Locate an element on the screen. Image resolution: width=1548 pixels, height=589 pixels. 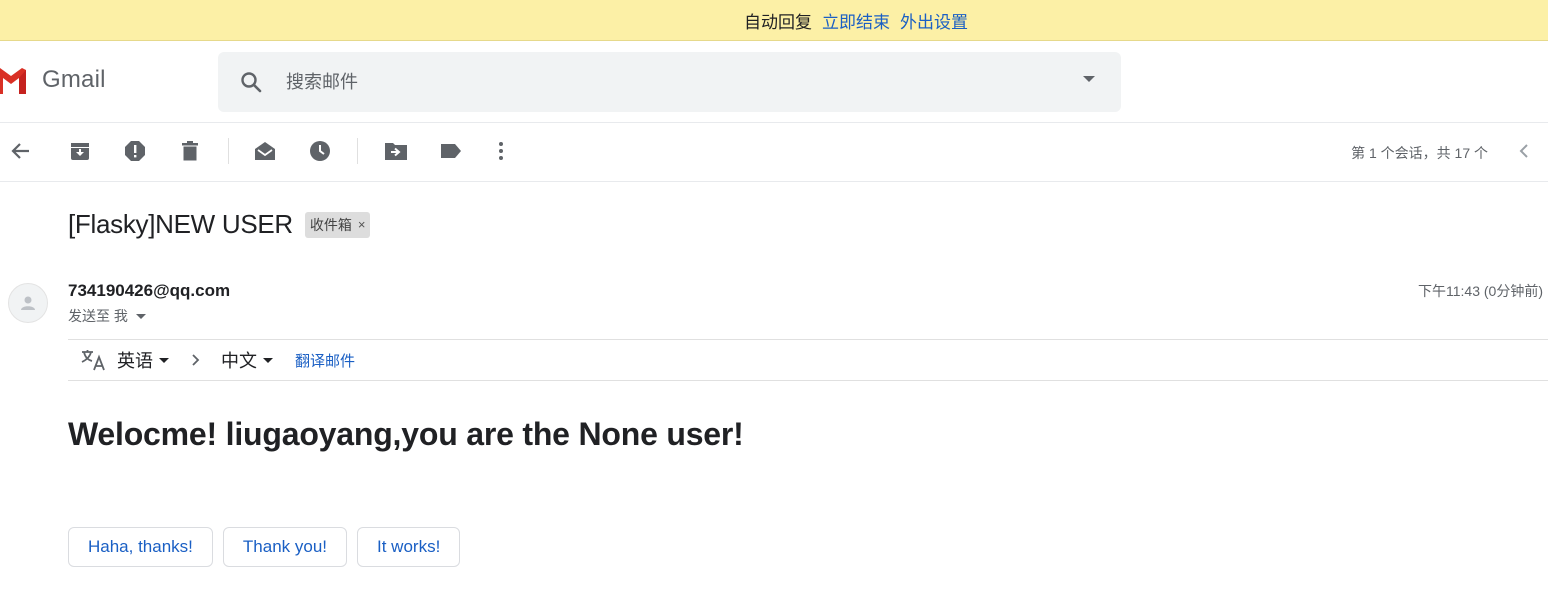
app-header: Gmail is located at coordinates (774, 82).